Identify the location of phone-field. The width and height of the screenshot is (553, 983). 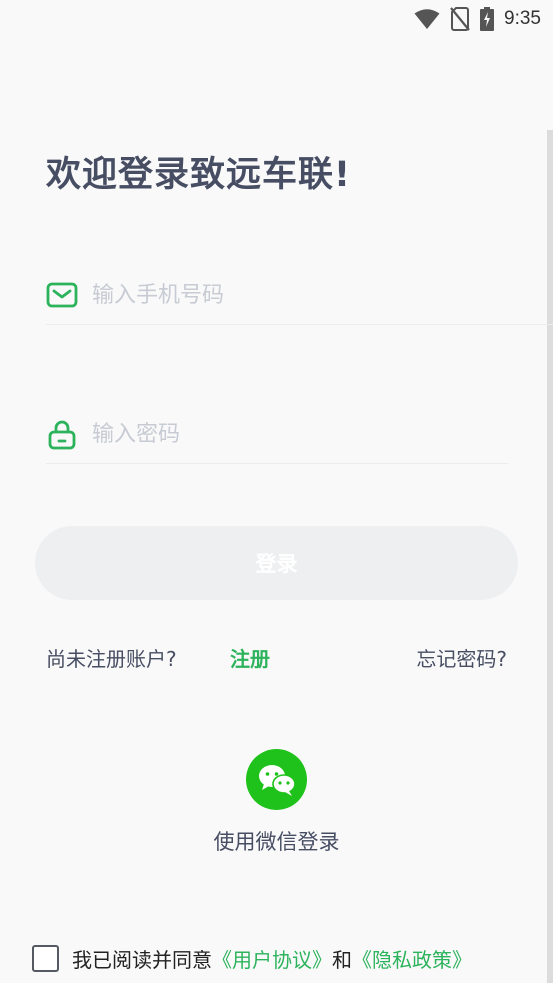
(299, 295).